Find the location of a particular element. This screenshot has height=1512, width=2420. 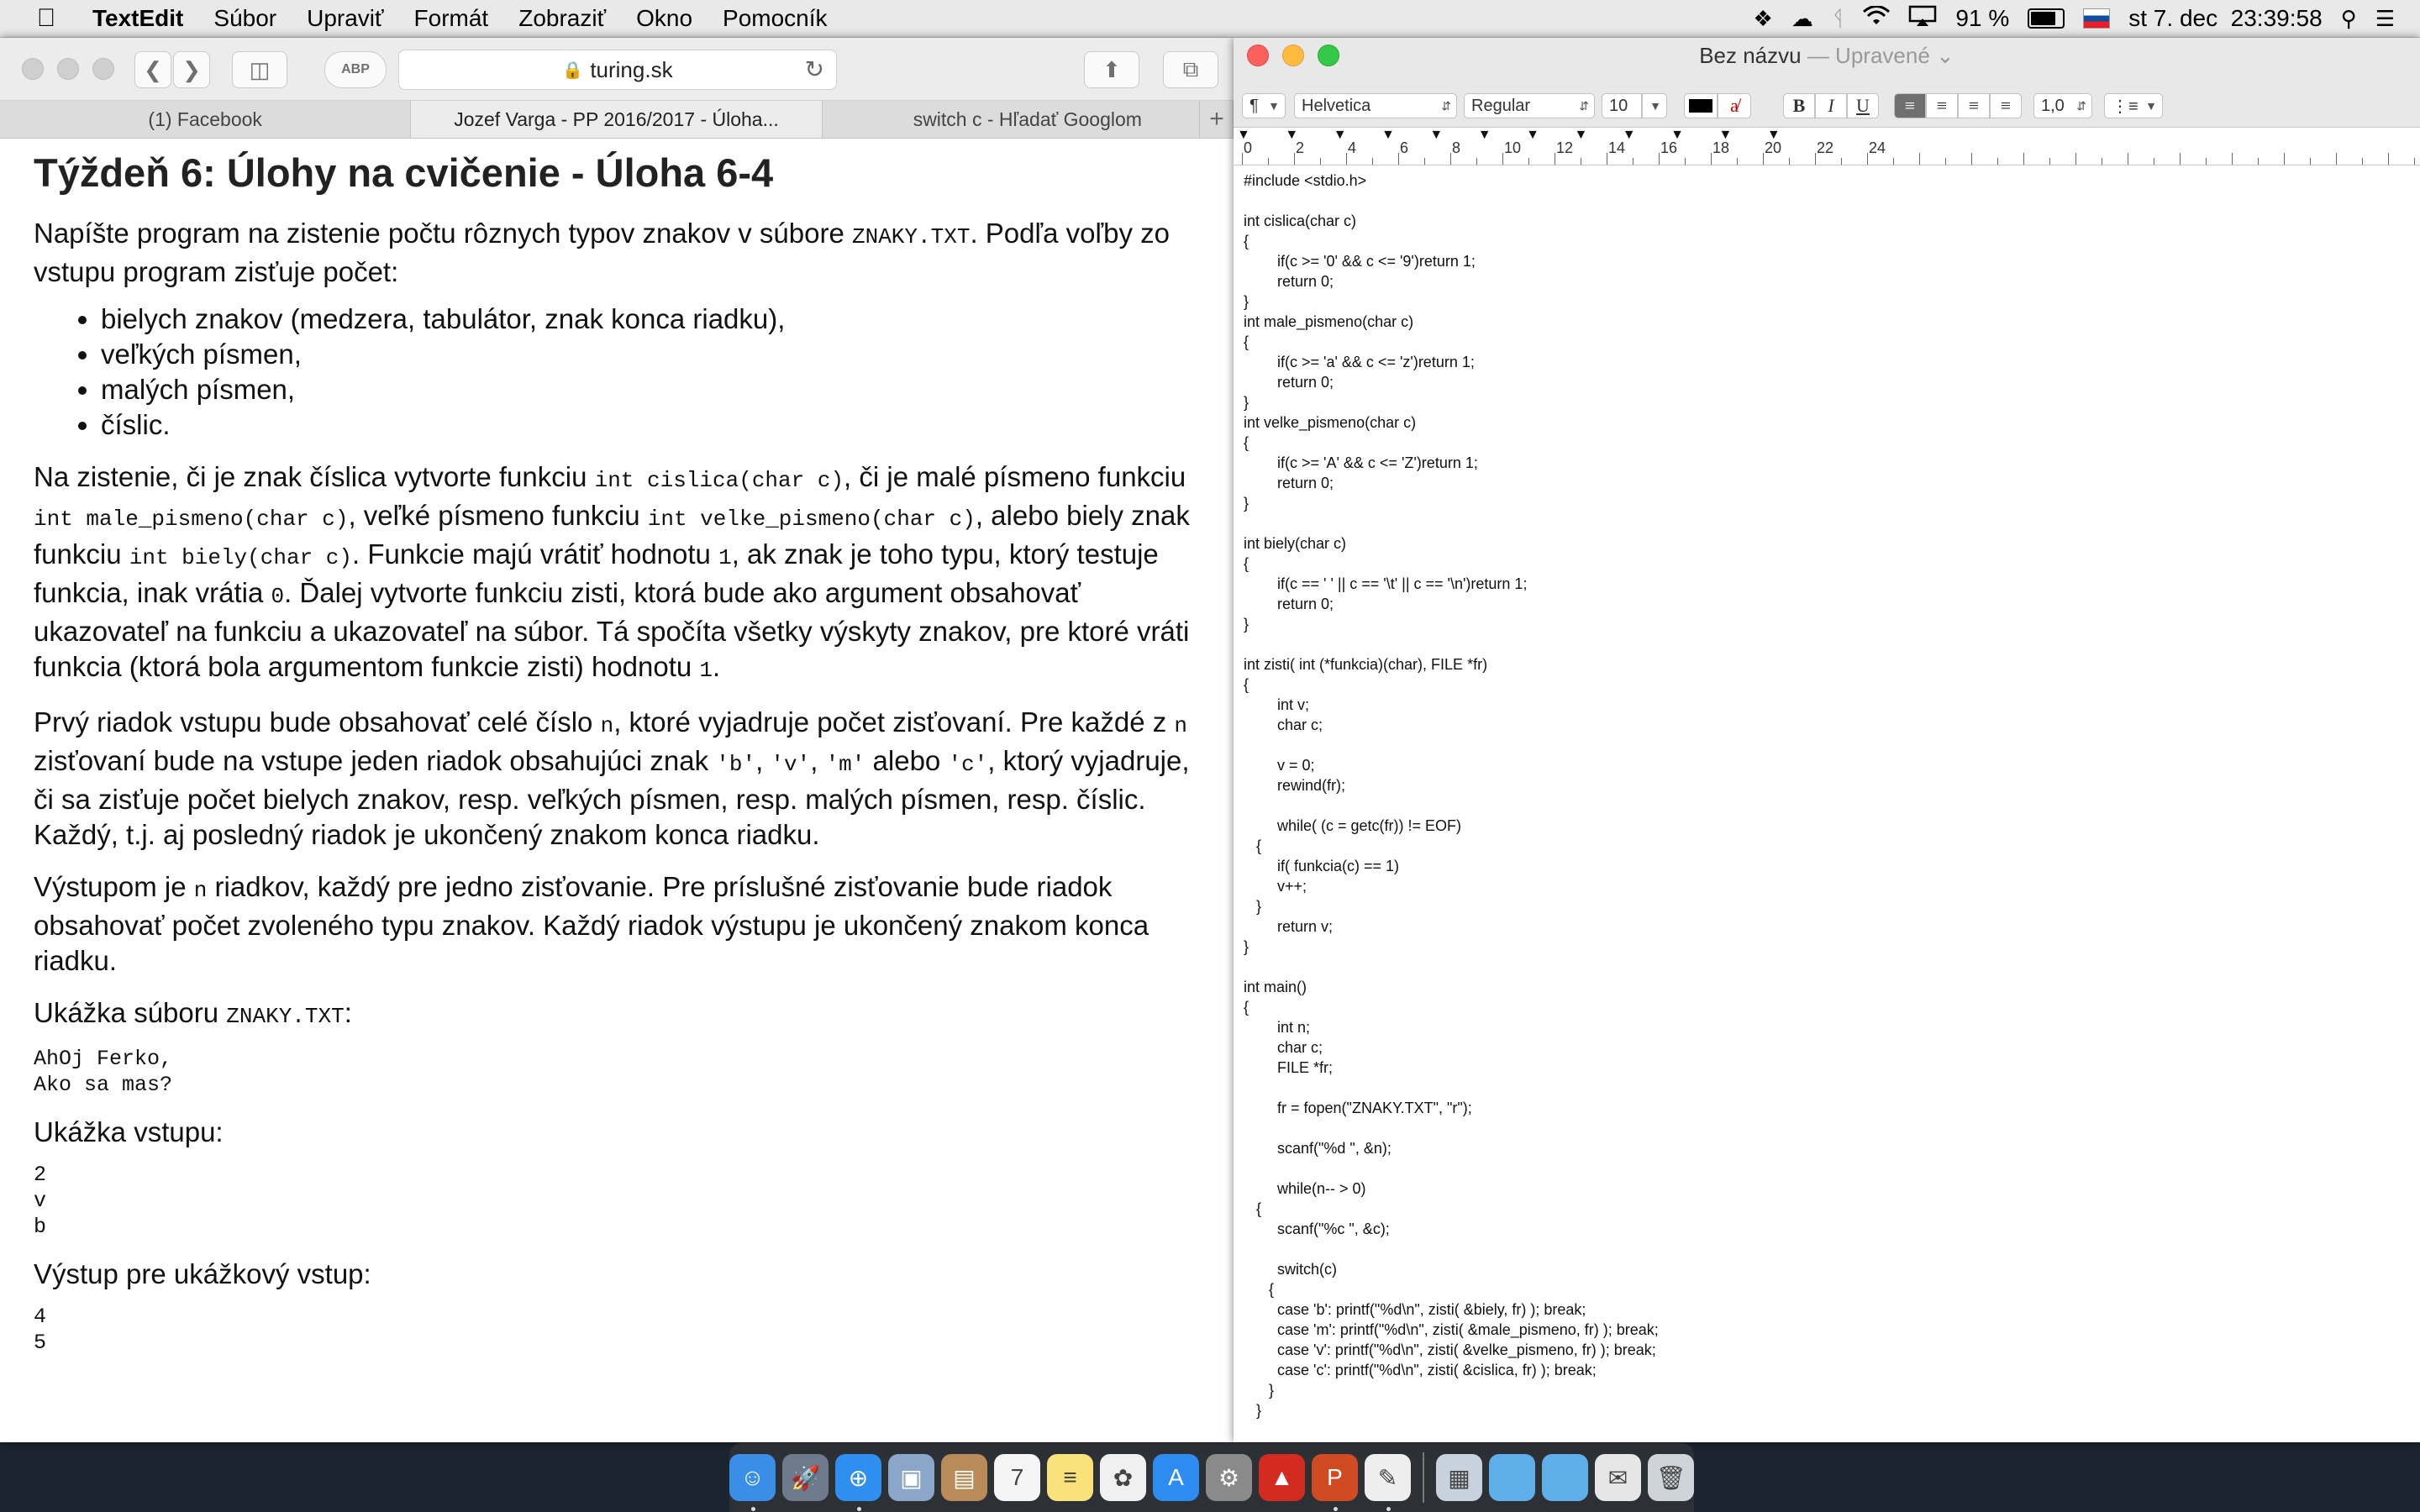

dock-notes-icon: ≡ is located at coordinates (1071, 1477).